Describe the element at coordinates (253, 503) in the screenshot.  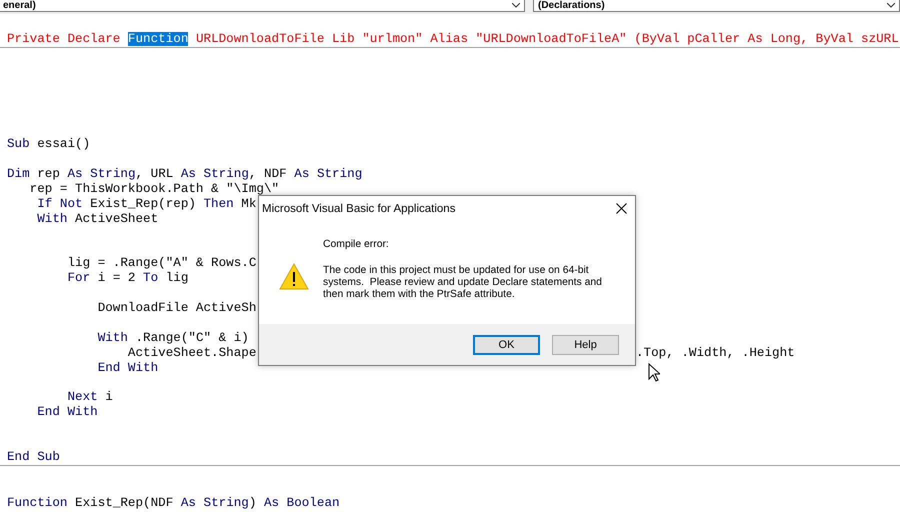
I see `code-text: )` at that location.